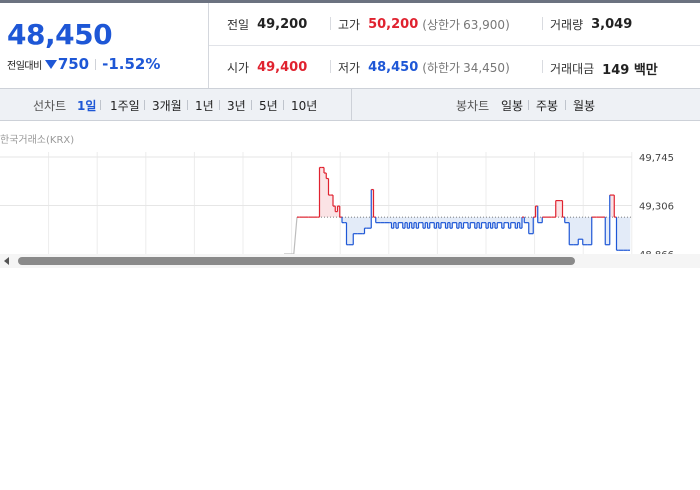 Image resolution: width=700 pixels, height=490 pixels. Describe the element at coordinates (512, 105) in the screenshot. I see `tab-daily-candle: 일봉` at that location.